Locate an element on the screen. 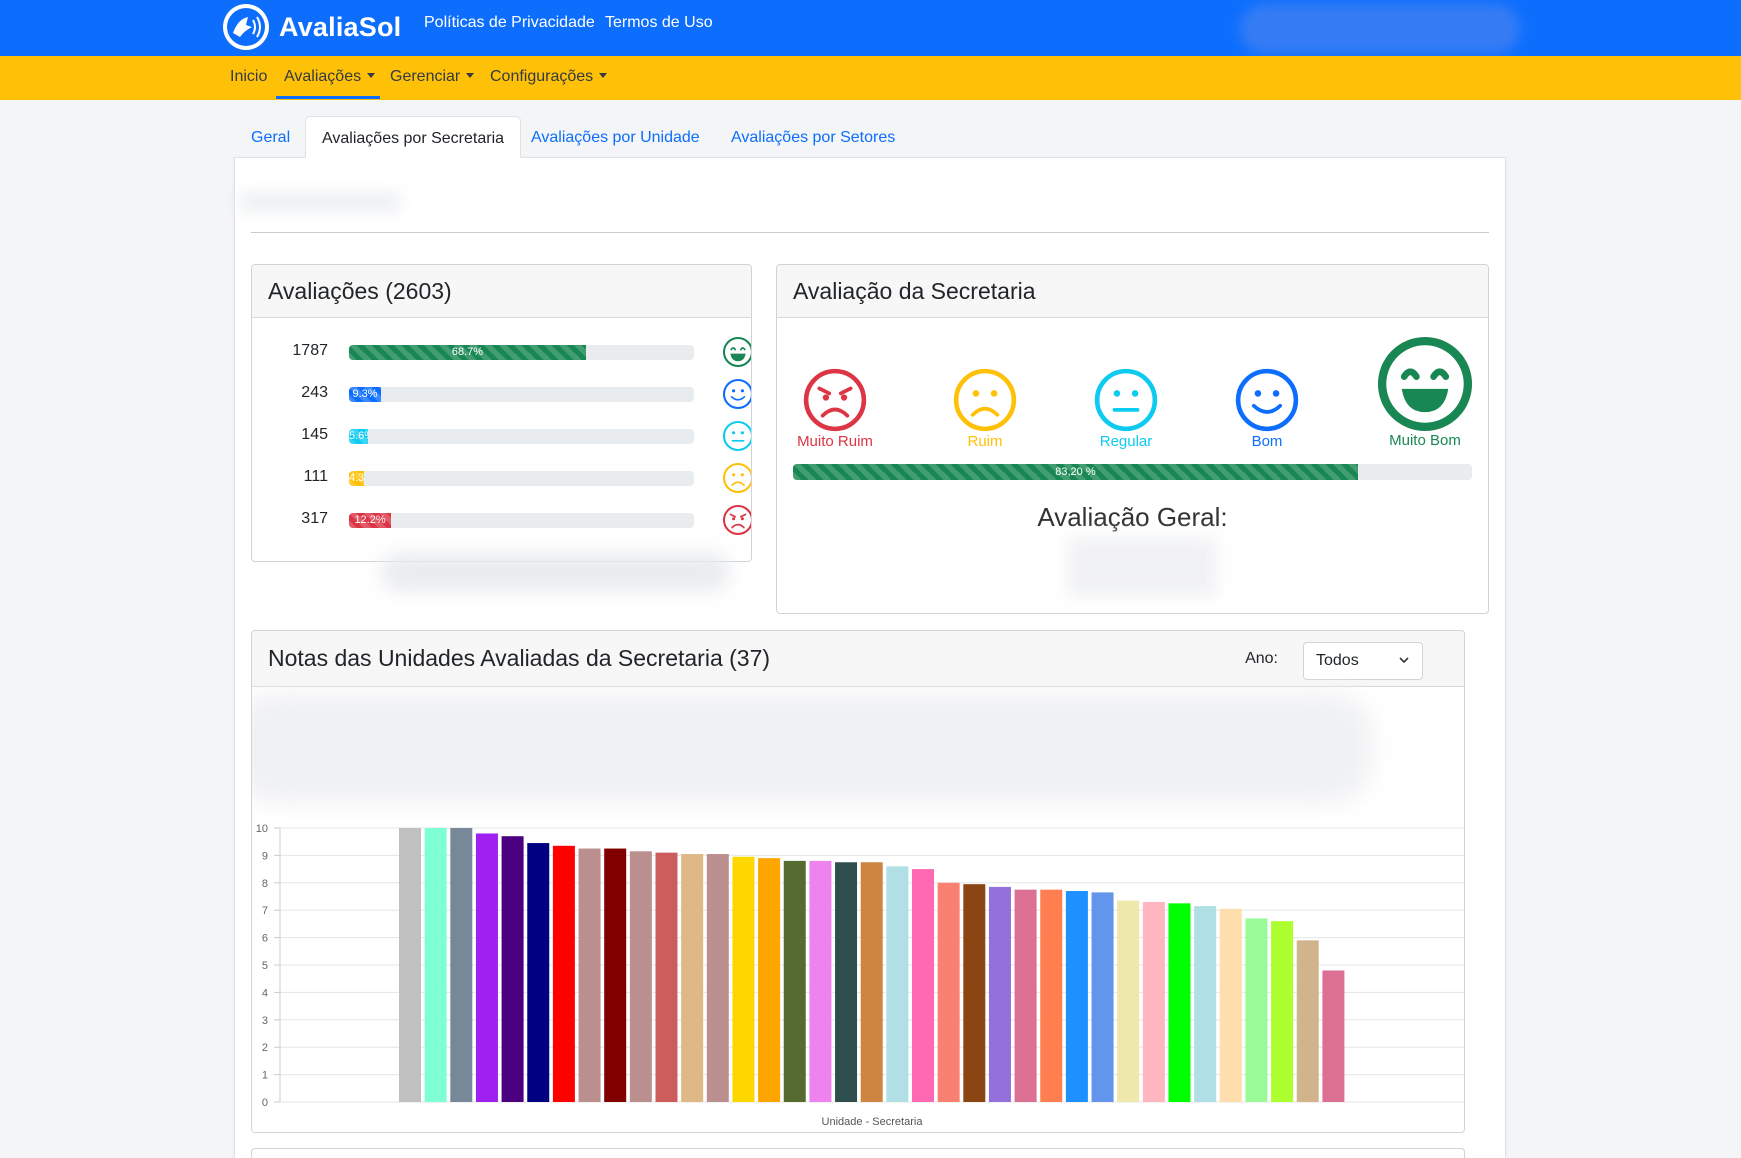 Image resolution: width=1741 pixels, height=1158 pixels. y-tick-label: 7 is located at coordinates (265, 911).